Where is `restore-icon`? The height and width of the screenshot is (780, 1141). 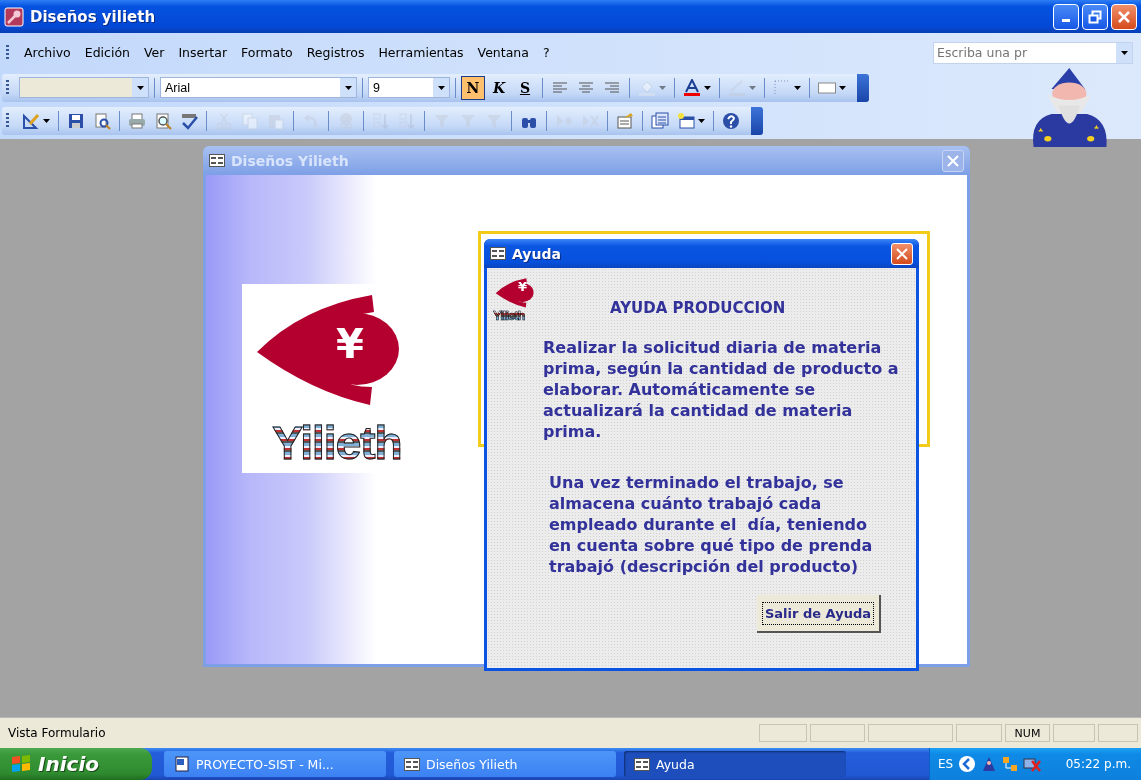 restore-icon is located at coordinates (1095, 16).